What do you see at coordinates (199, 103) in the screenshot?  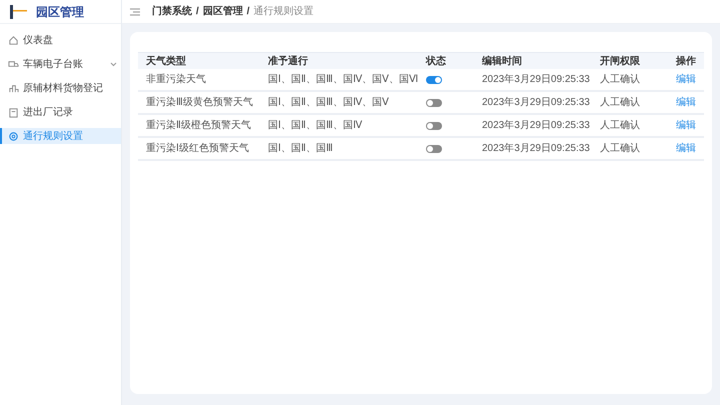 I see `table-cell-text: 重污染Ⅲ级黄色预警天气` at bounding box center [199, 103].